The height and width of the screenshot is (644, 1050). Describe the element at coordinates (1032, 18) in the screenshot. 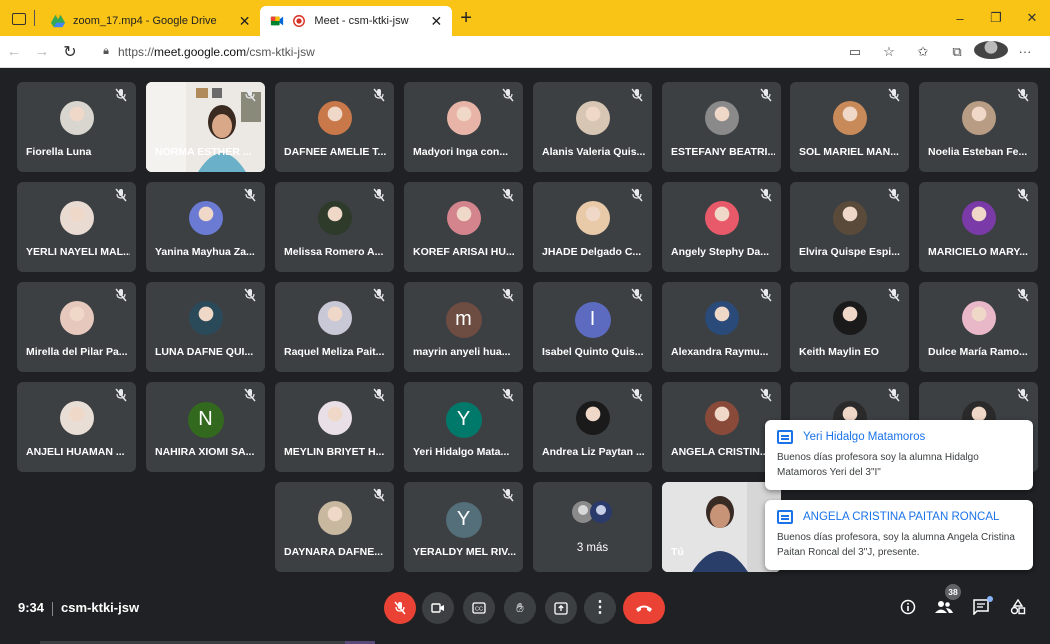

I see `close-window-icon: ✕` at that location.